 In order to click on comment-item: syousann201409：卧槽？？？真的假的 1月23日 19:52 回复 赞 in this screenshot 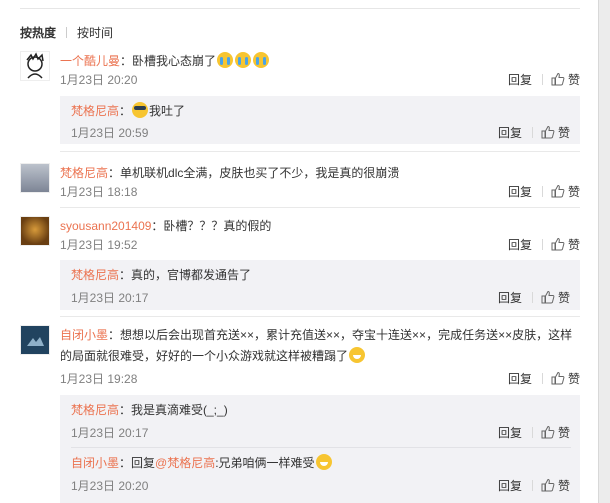, I will do `click(300, 236)`.